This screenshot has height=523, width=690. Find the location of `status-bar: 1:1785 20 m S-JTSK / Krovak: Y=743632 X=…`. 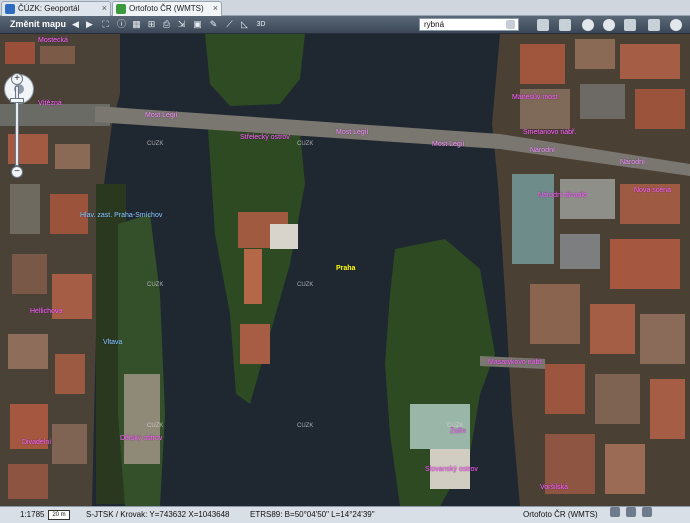

status-bar: 1:1785 20 m S-JTSK / Krovak: Y=743632 X=… is located at coordinates (345, 514).